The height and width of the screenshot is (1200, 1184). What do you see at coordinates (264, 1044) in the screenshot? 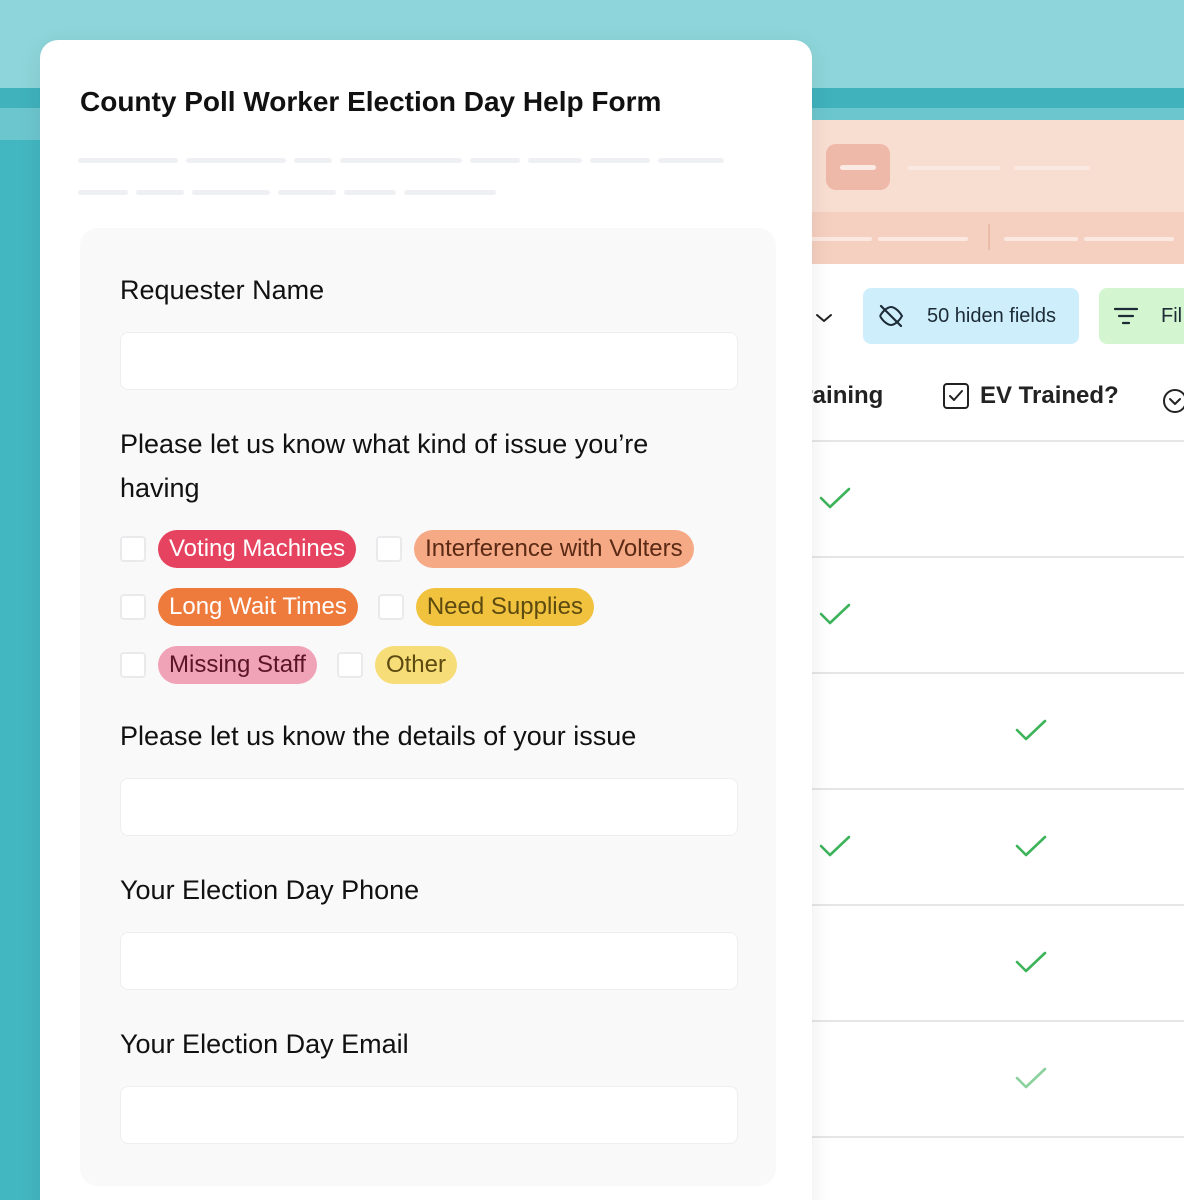
I see `email-label: Your Election Day Email` at bounding box center [264, 1044].